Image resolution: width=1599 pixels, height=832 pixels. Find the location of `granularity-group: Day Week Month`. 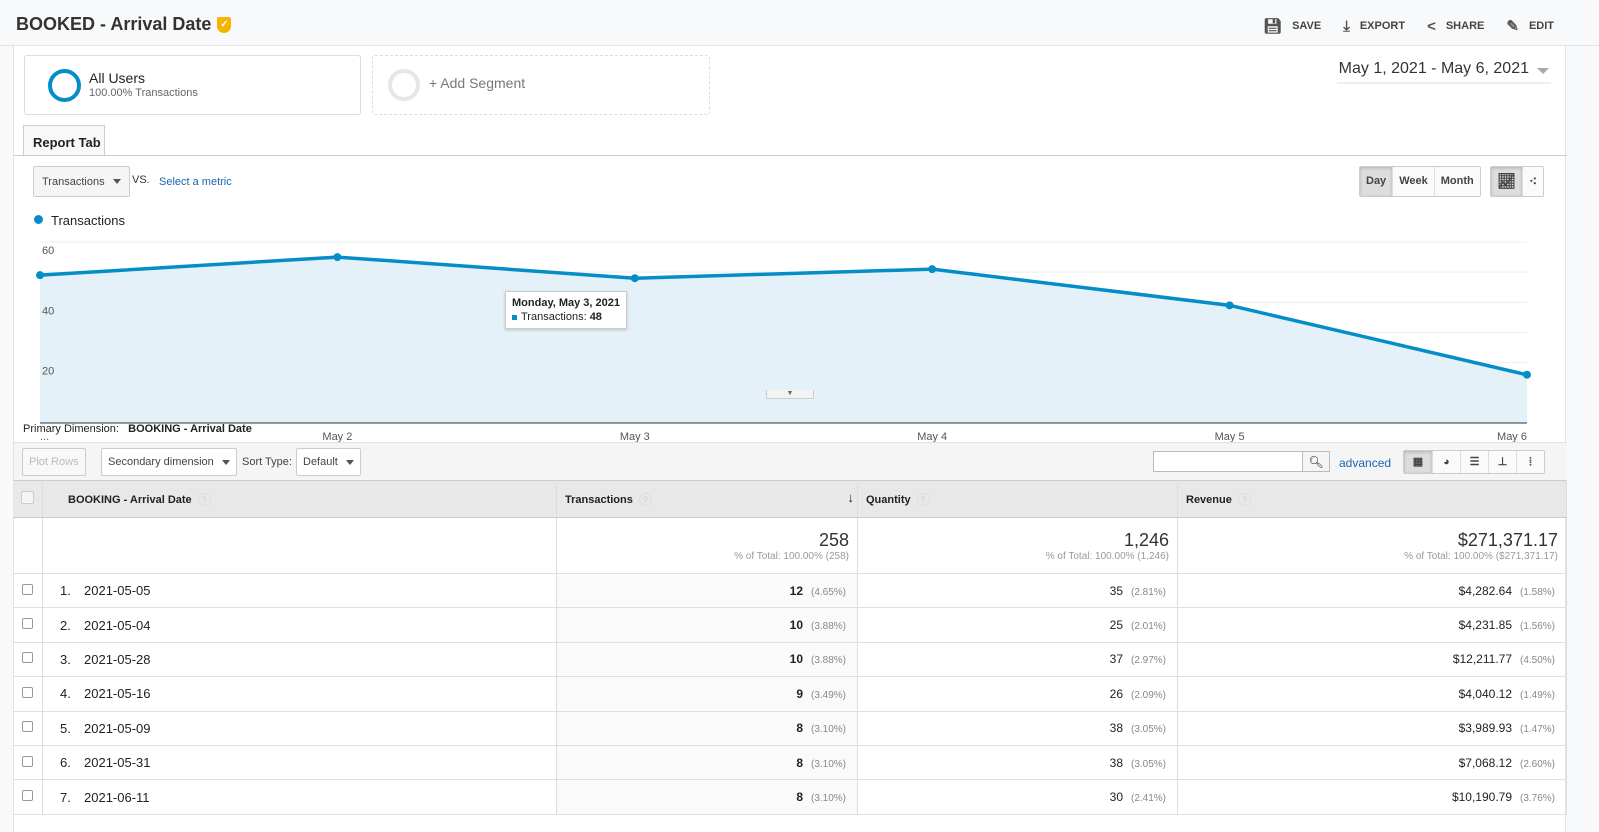

granularity-group: Day Week Month is located at coordinates (1420, 181).